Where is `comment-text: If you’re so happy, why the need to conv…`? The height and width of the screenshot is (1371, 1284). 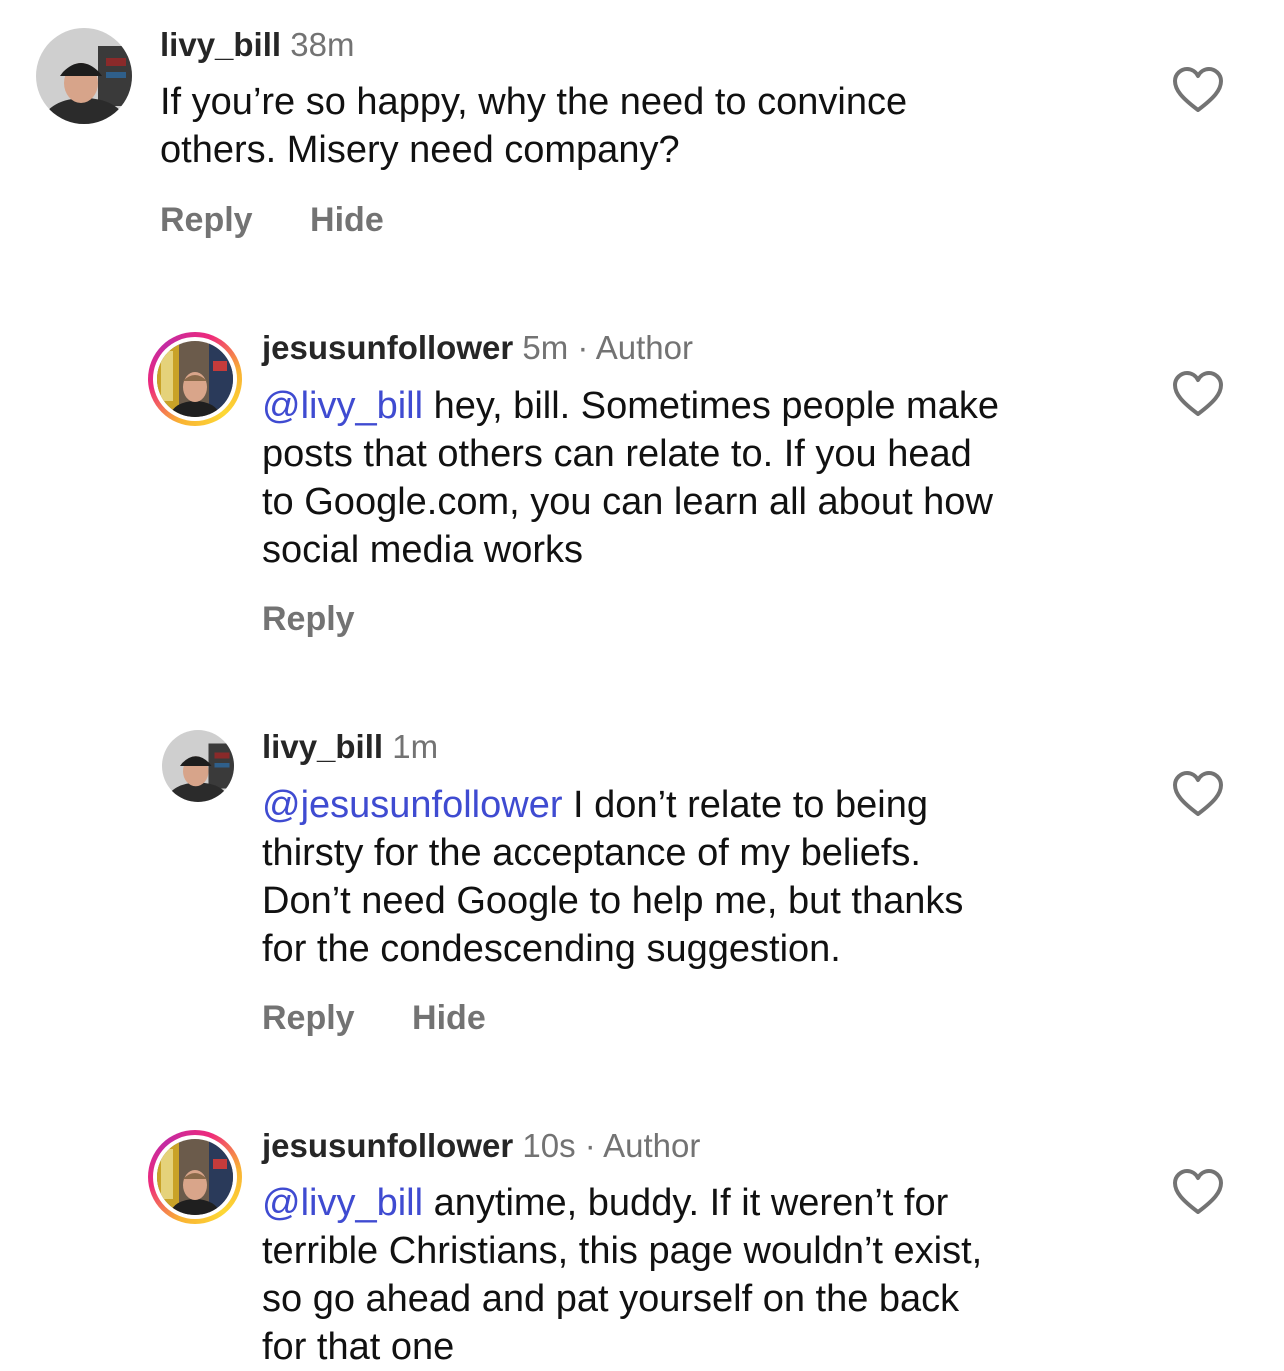
comment-text: If you’re so happy, why the need to conv… is located at coordinates (533, 126).